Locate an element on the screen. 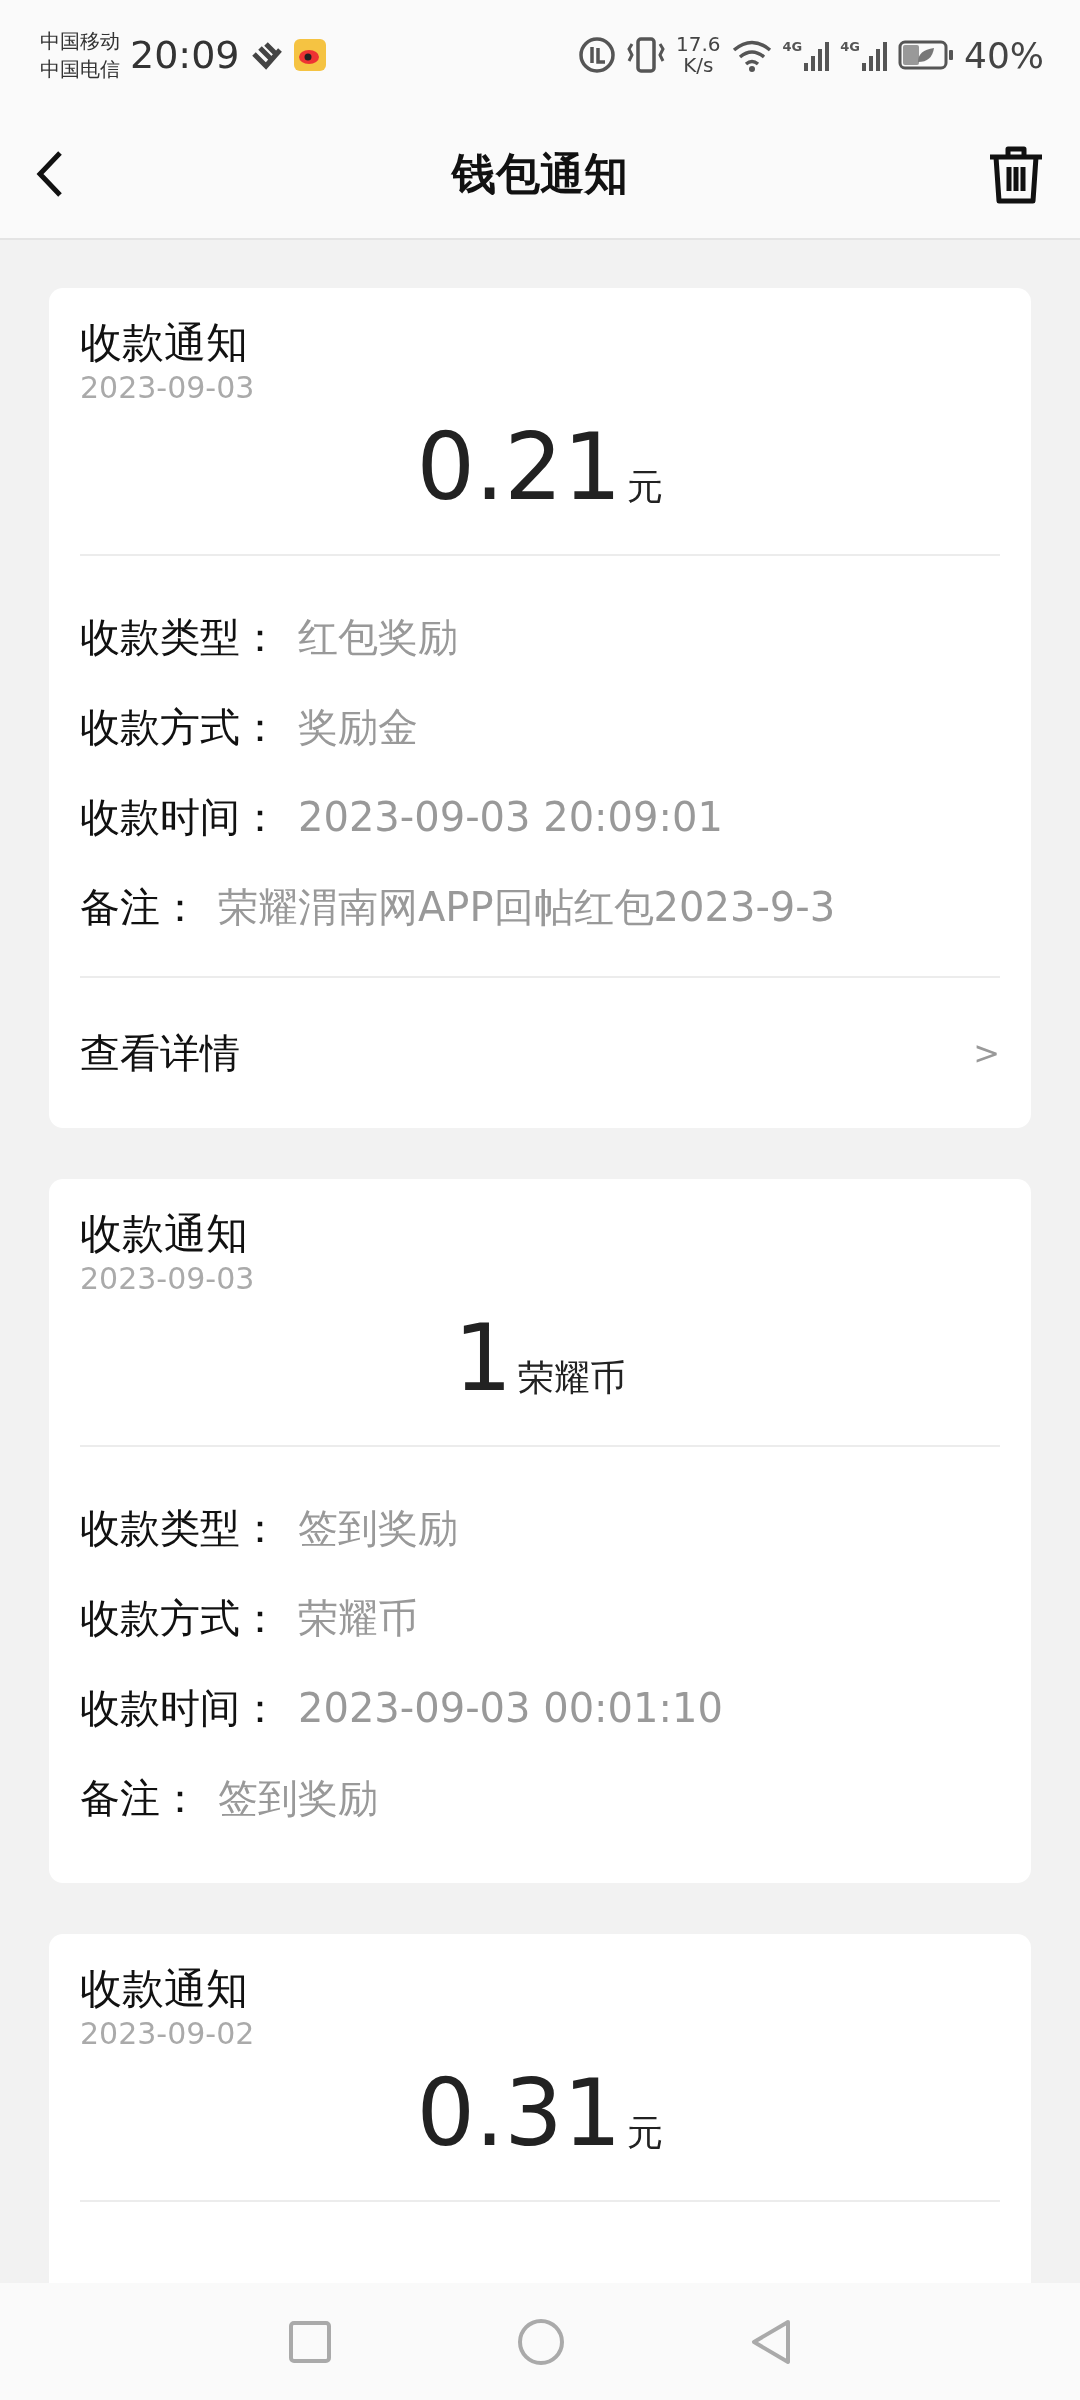 The height and width of the screenshot is (2400, 1080). clock: 20:09 is located at coordinates (185, 55).